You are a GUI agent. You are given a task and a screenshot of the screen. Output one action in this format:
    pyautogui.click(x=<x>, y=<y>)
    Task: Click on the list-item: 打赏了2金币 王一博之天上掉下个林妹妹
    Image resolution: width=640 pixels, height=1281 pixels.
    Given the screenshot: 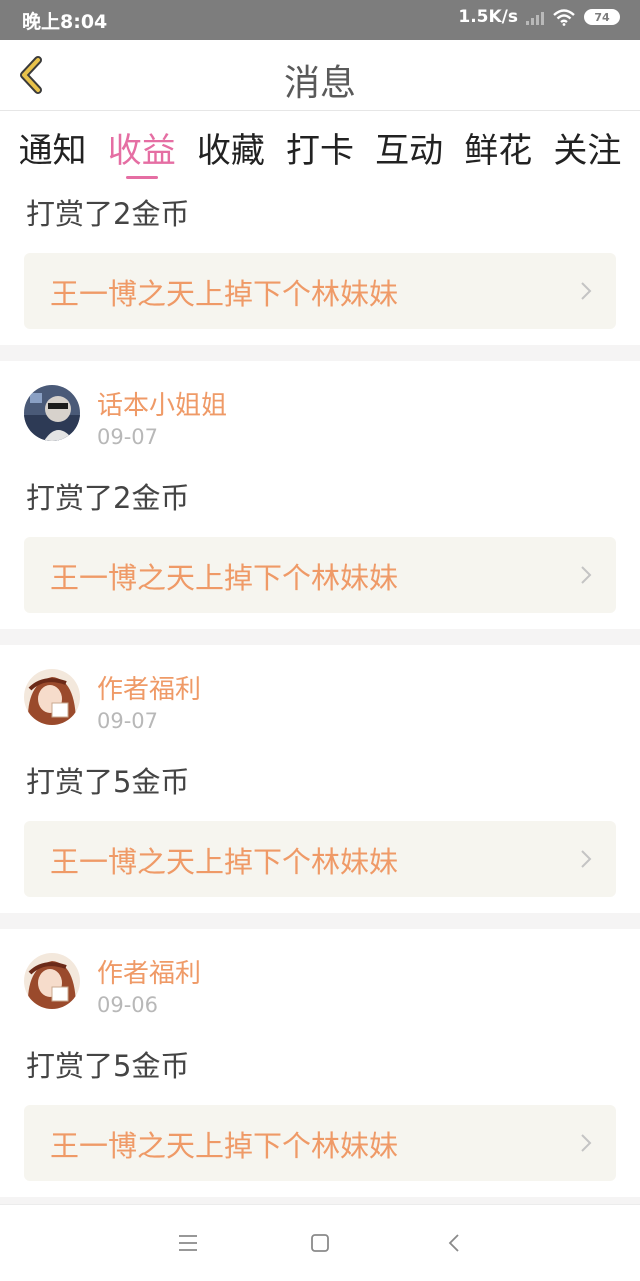 What is the action you would take?
    pyautogui.click(x=320, y=263)
    